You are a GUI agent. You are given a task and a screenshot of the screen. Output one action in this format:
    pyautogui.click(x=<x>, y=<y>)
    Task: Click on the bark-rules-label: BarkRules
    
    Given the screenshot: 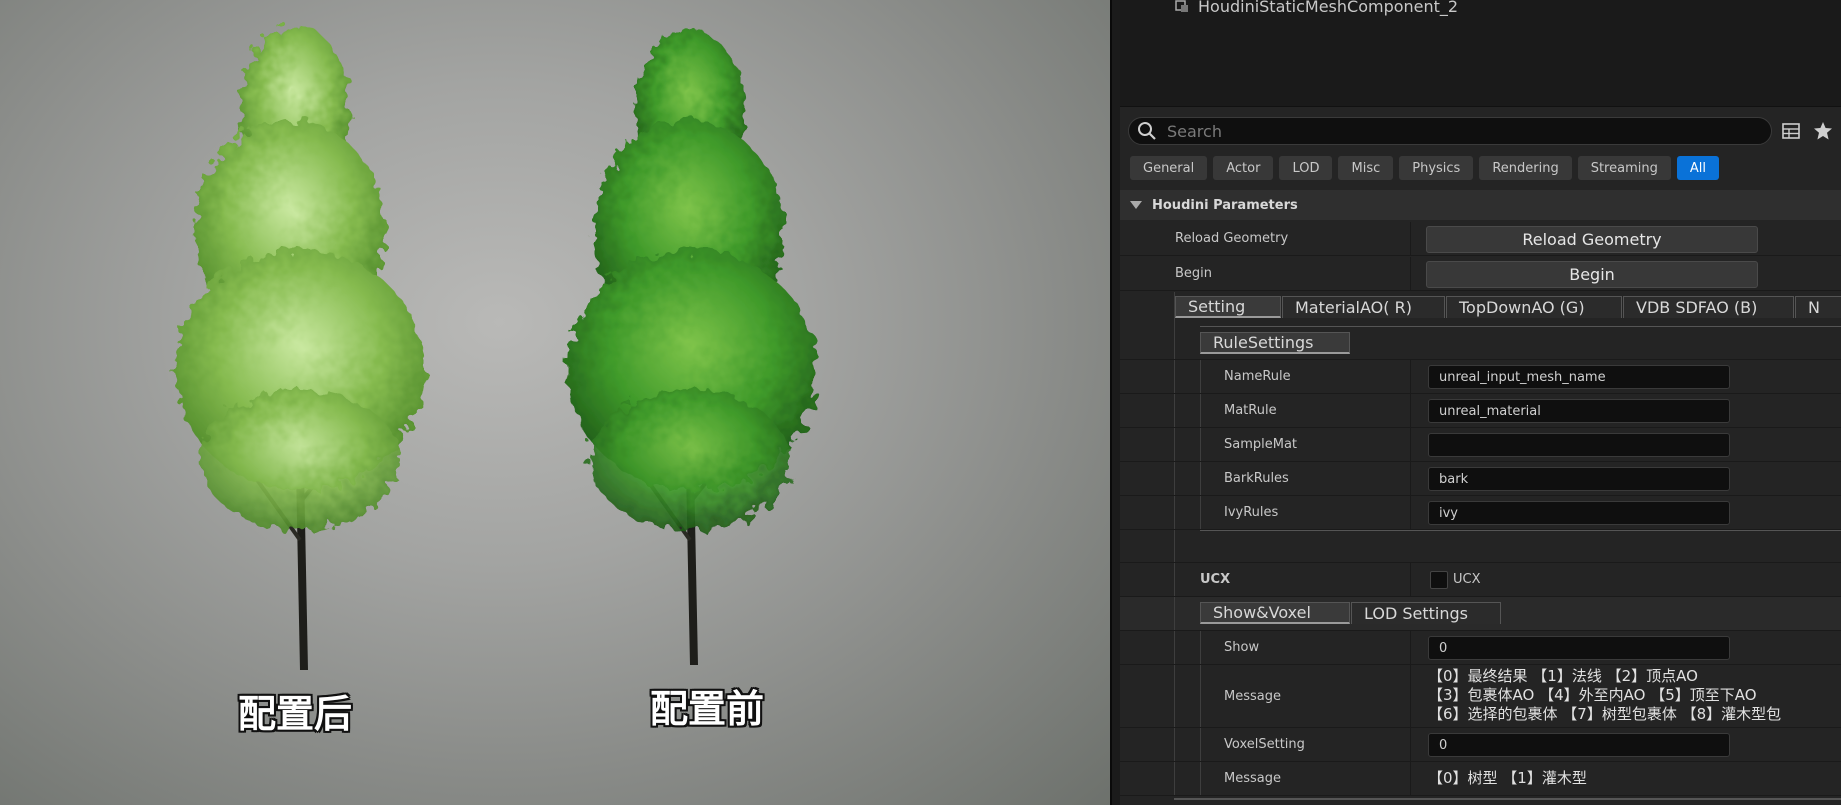 What is the action you would take?
    pyautogui.click(x=1256, y=478)
    